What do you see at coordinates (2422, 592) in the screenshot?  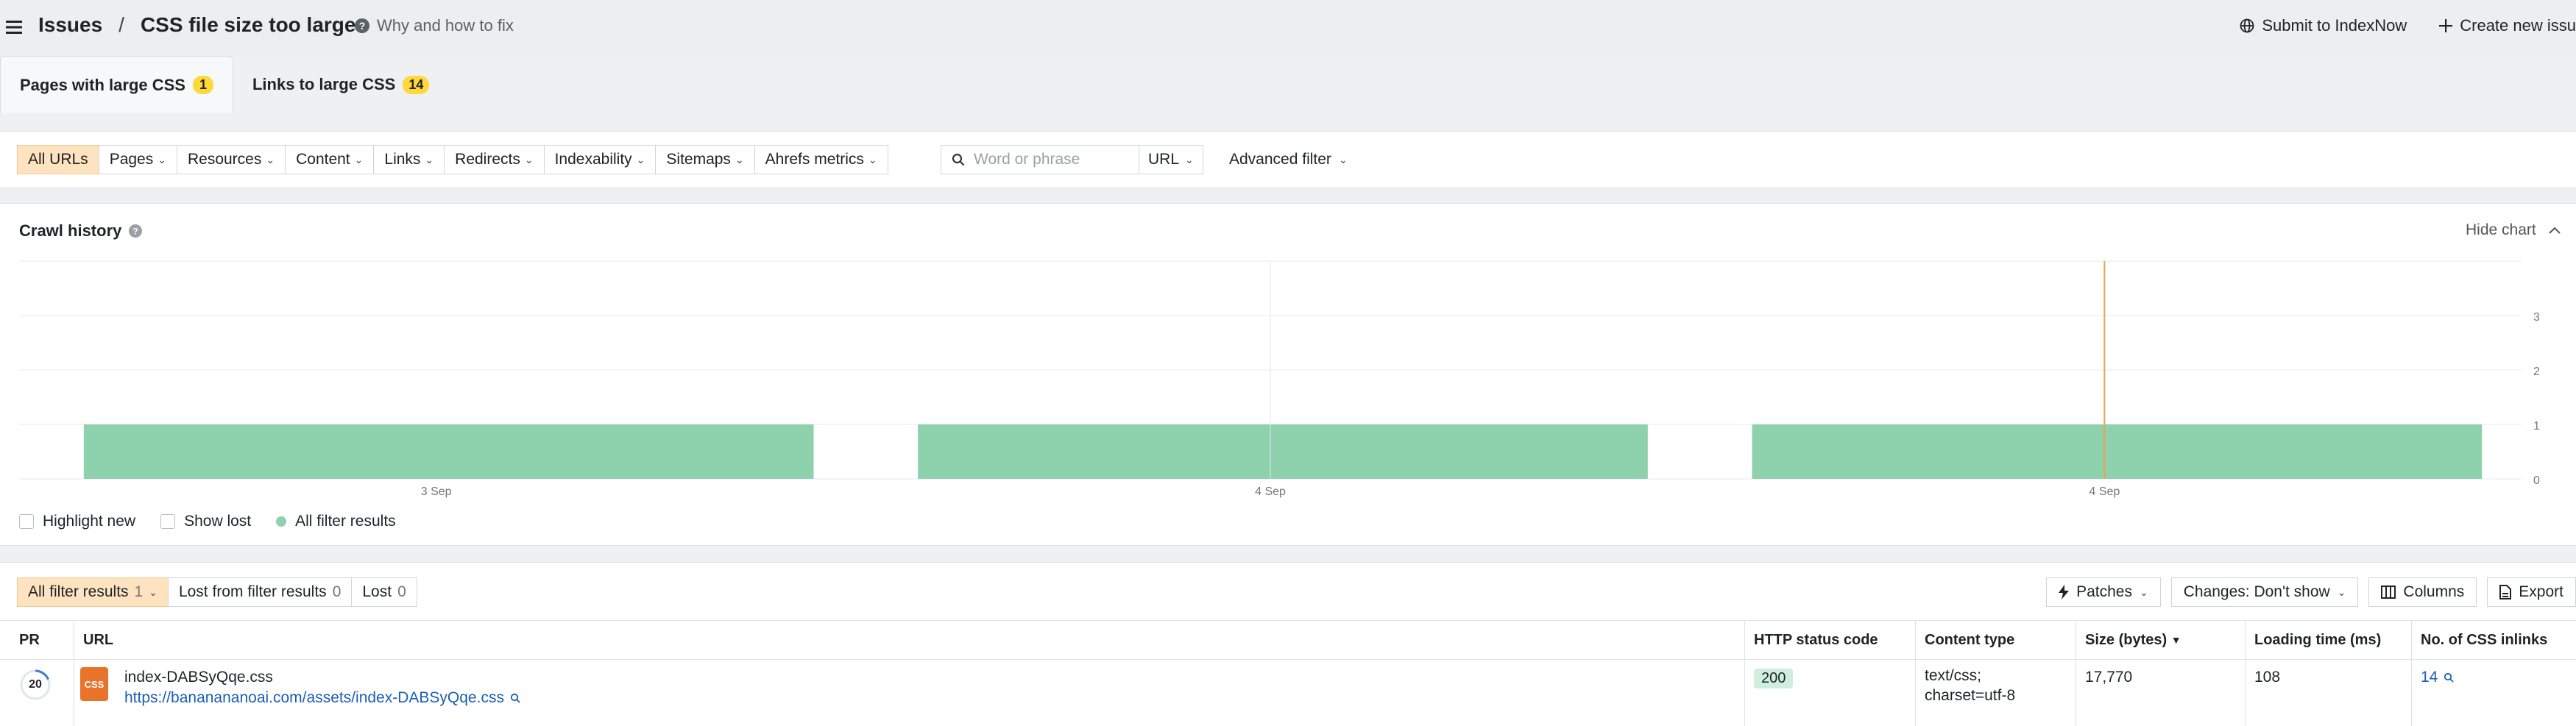 I see `columns-button: Columns` at bounding box center [2422, 592].